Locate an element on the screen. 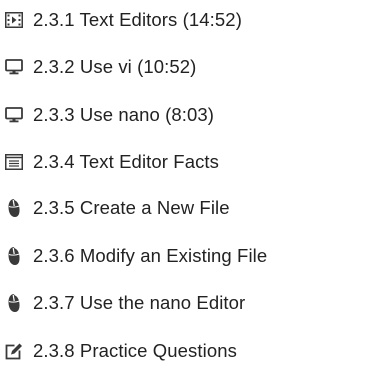  course-item-label: 2.3.1 Text Editors (14:52) is located at coordinates (137, 19).